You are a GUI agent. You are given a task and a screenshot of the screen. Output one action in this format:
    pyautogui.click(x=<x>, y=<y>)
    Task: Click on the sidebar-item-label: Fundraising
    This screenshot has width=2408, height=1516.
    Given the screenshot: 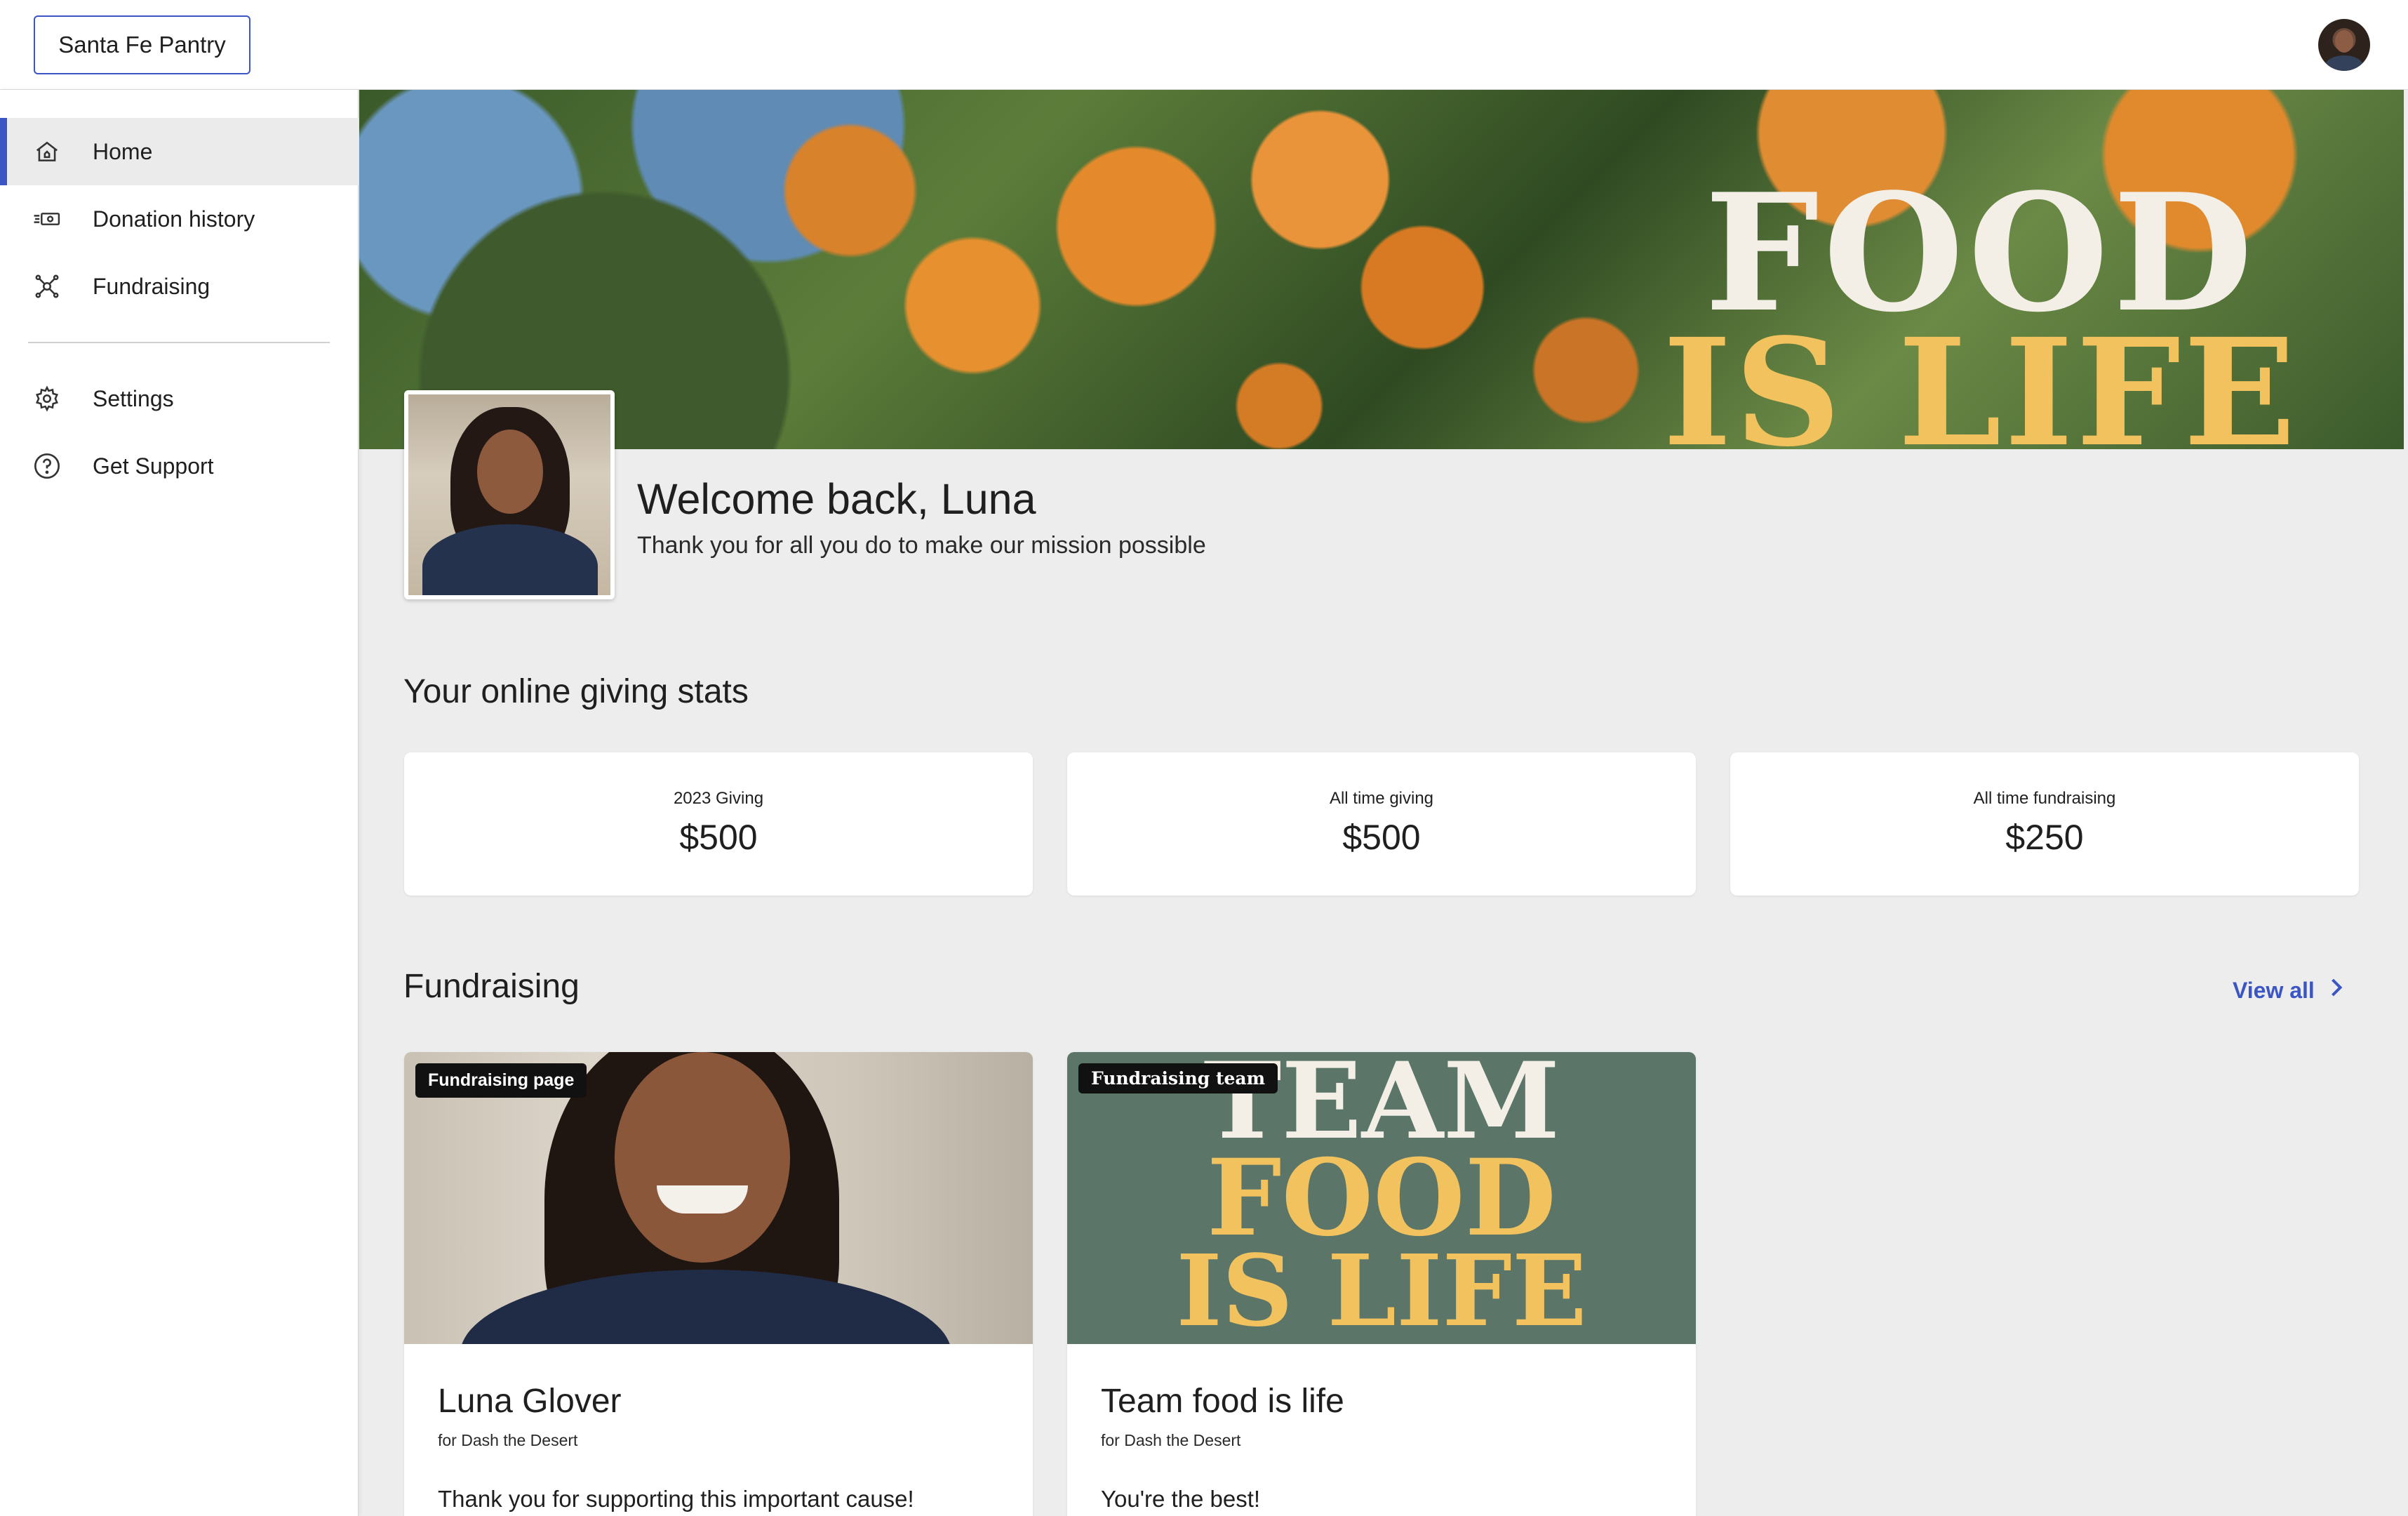 What is the action you would take?
    pyautogui.click(x=151, y=286)
    